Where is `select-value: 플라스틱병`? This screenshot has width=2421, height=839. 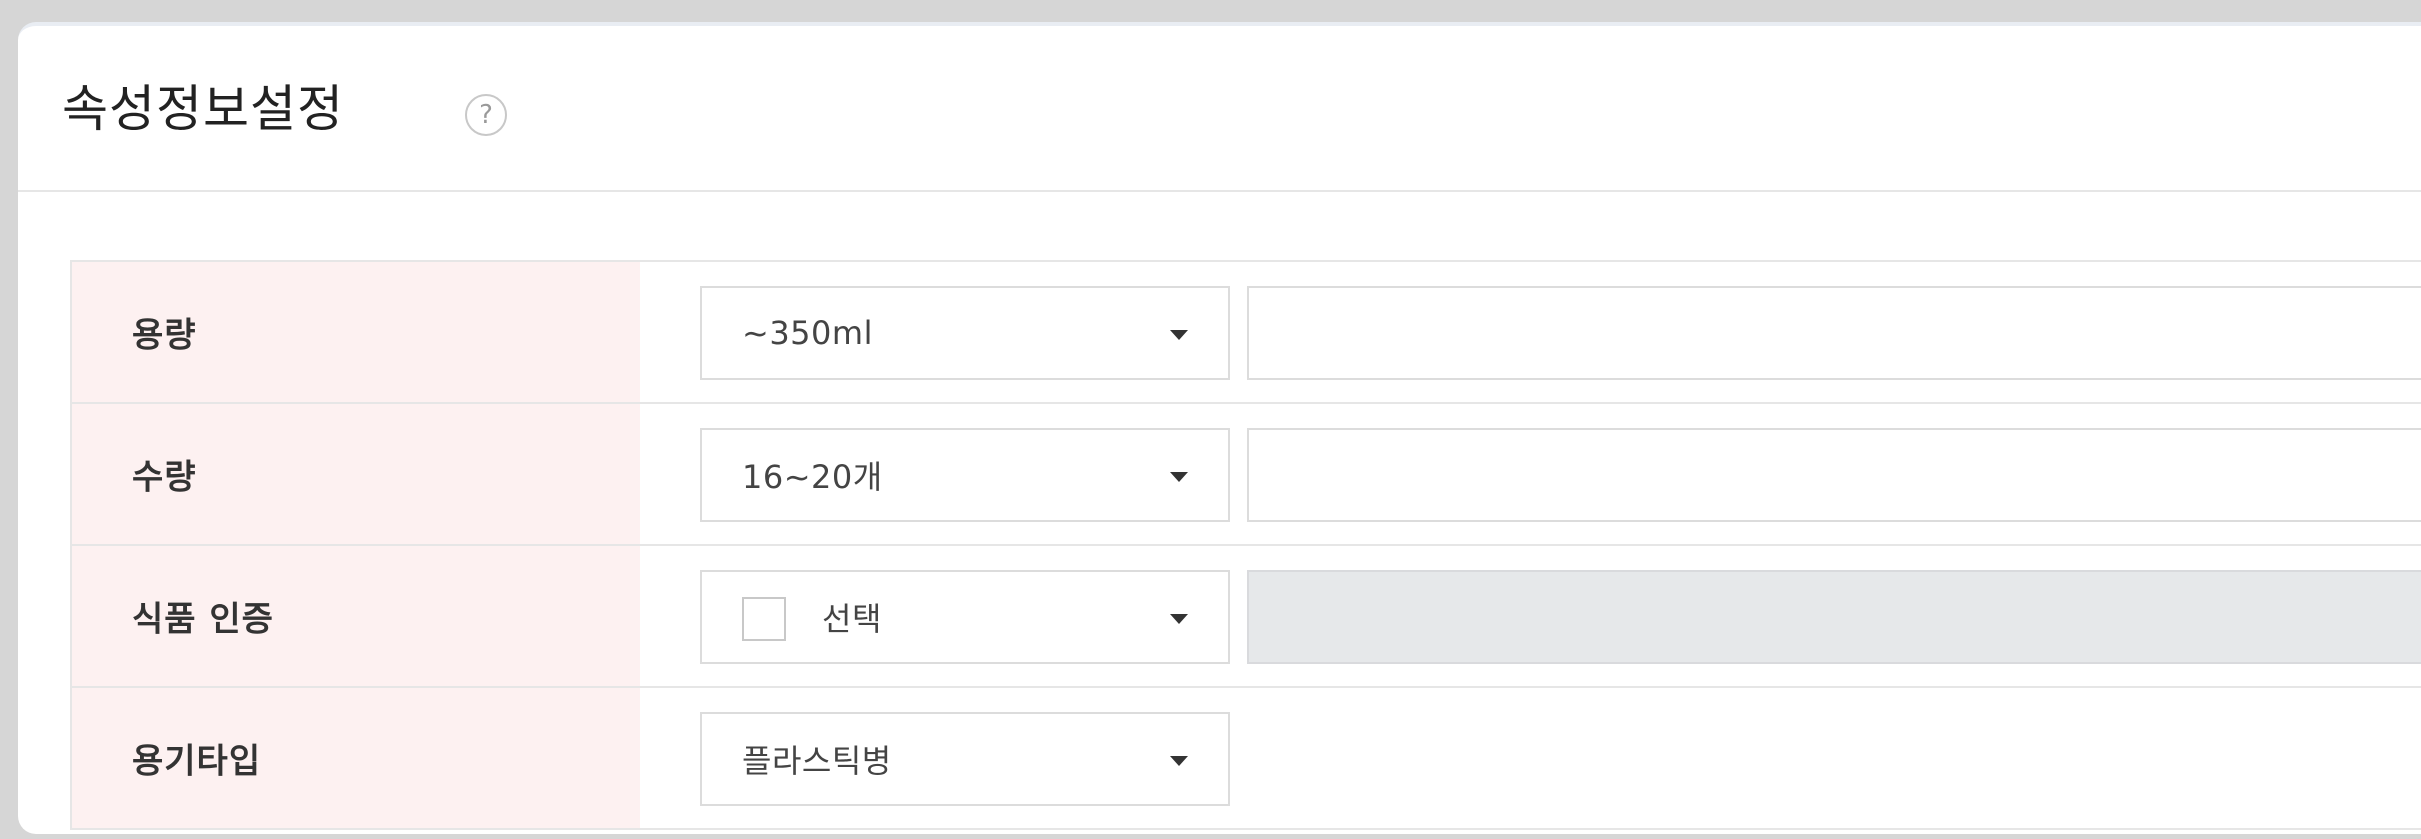
select-value: 플라스틱병 is located at coordinates (817, 761).